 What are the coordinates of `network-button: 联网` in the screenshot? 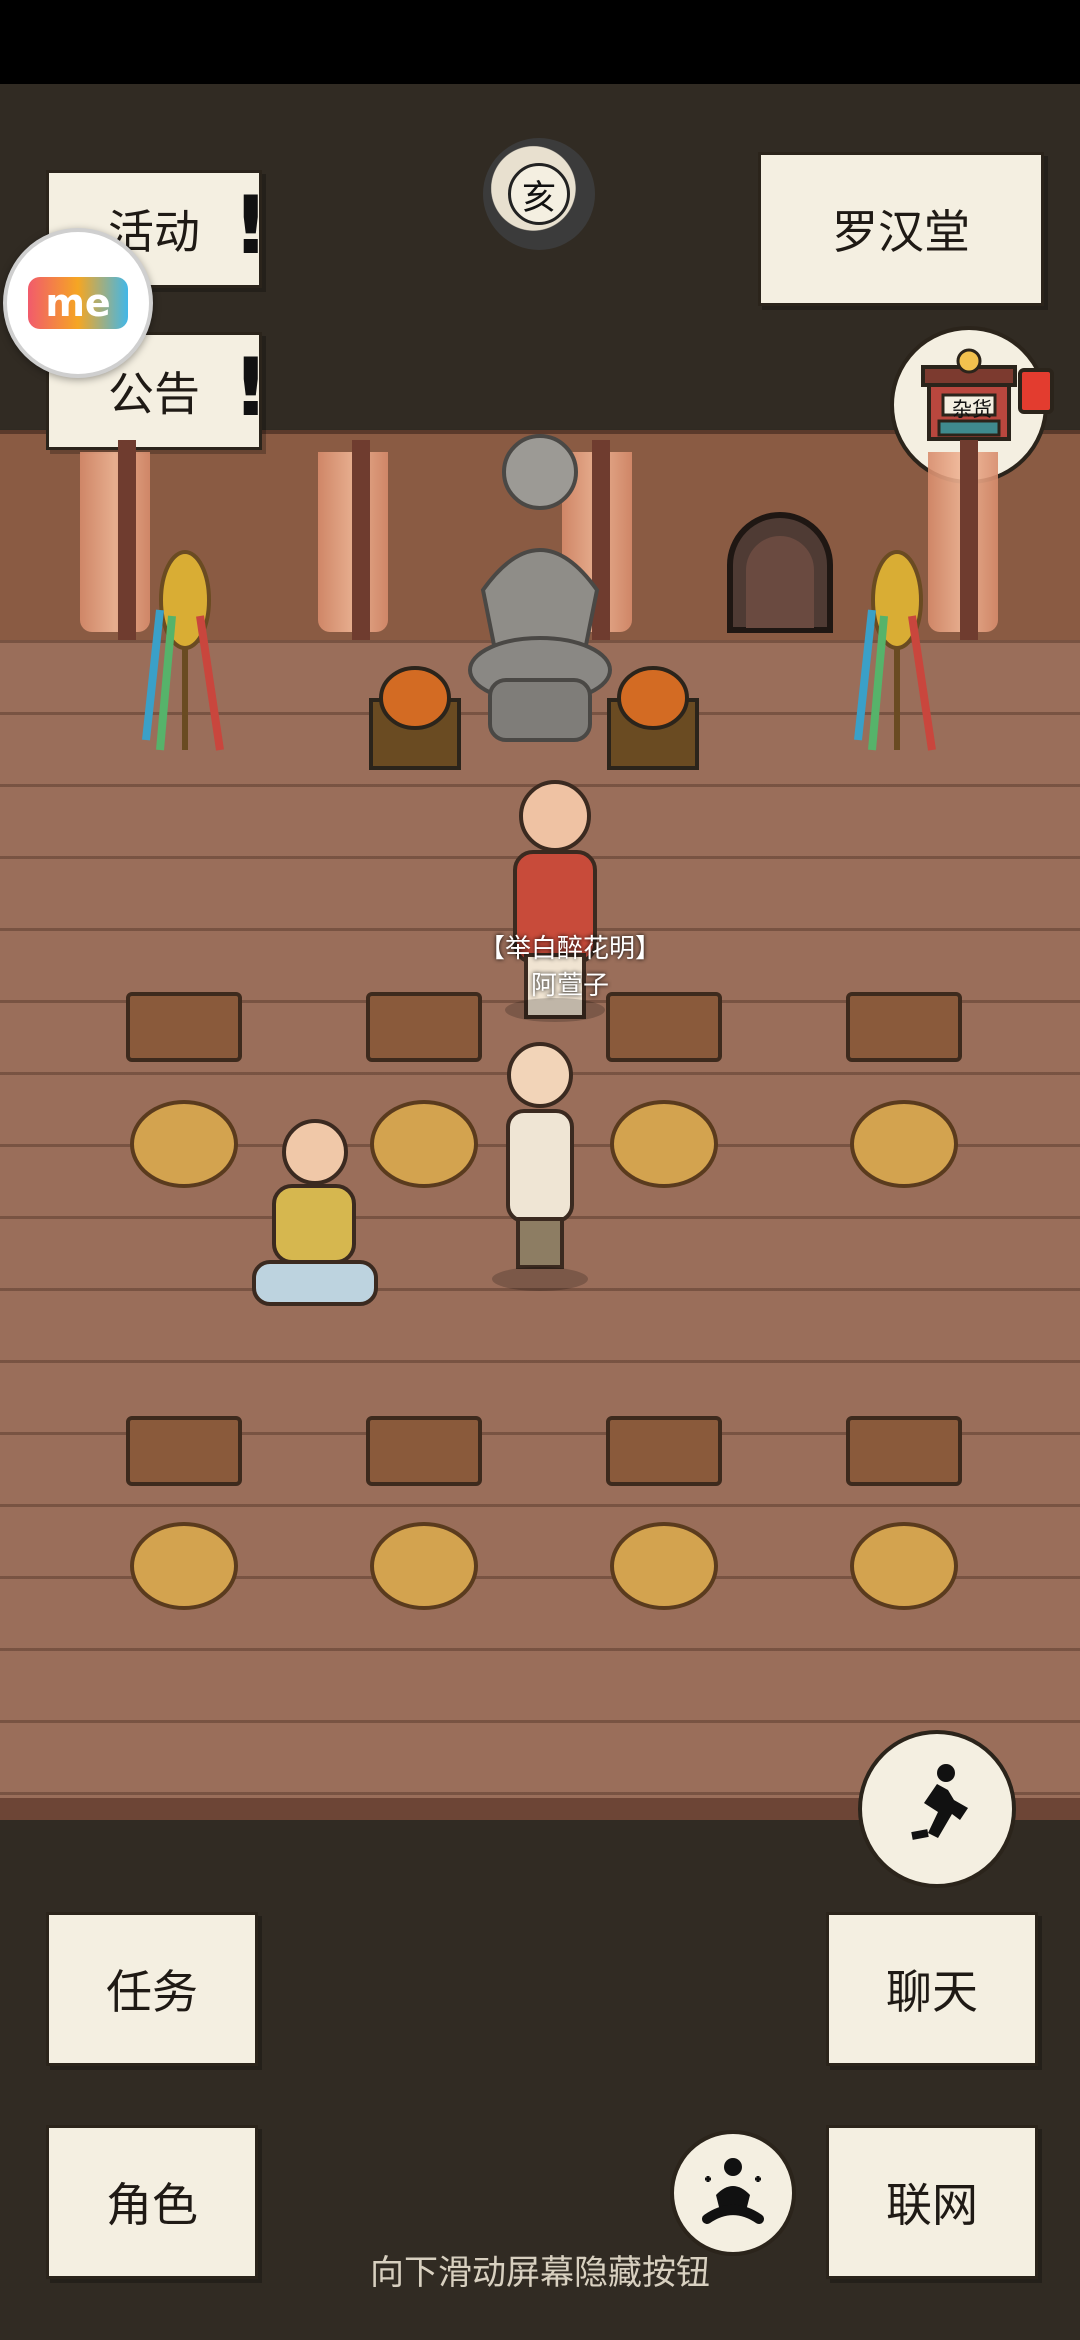 It's located at (932, 2202).